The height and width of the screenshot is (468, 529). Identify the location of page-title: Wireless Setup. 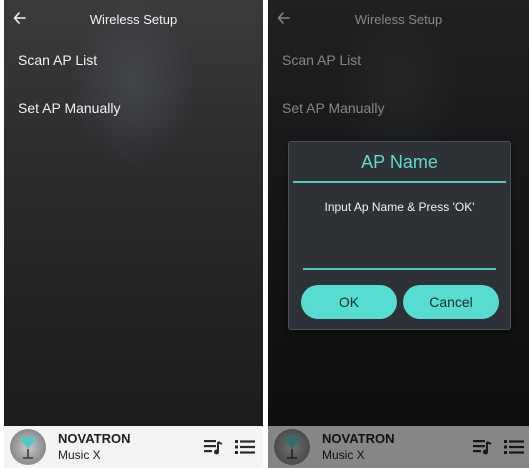
(133, 19).